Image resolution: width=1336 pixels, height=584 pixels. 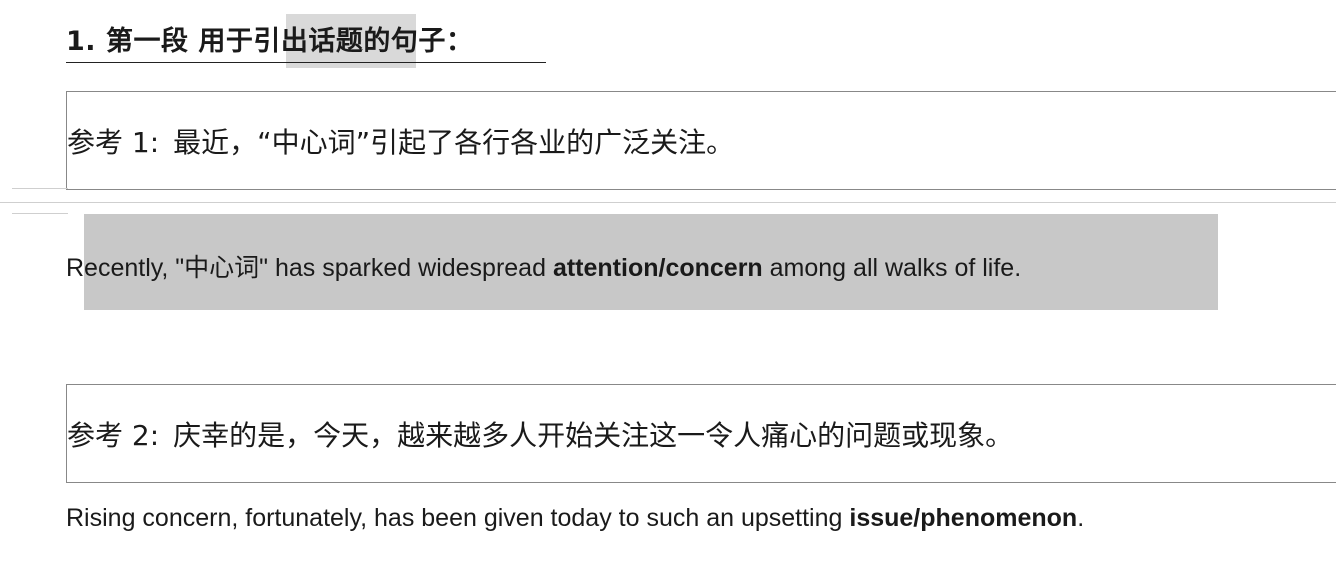 I want to click on english-text: ., so click(x=1081, y=518).